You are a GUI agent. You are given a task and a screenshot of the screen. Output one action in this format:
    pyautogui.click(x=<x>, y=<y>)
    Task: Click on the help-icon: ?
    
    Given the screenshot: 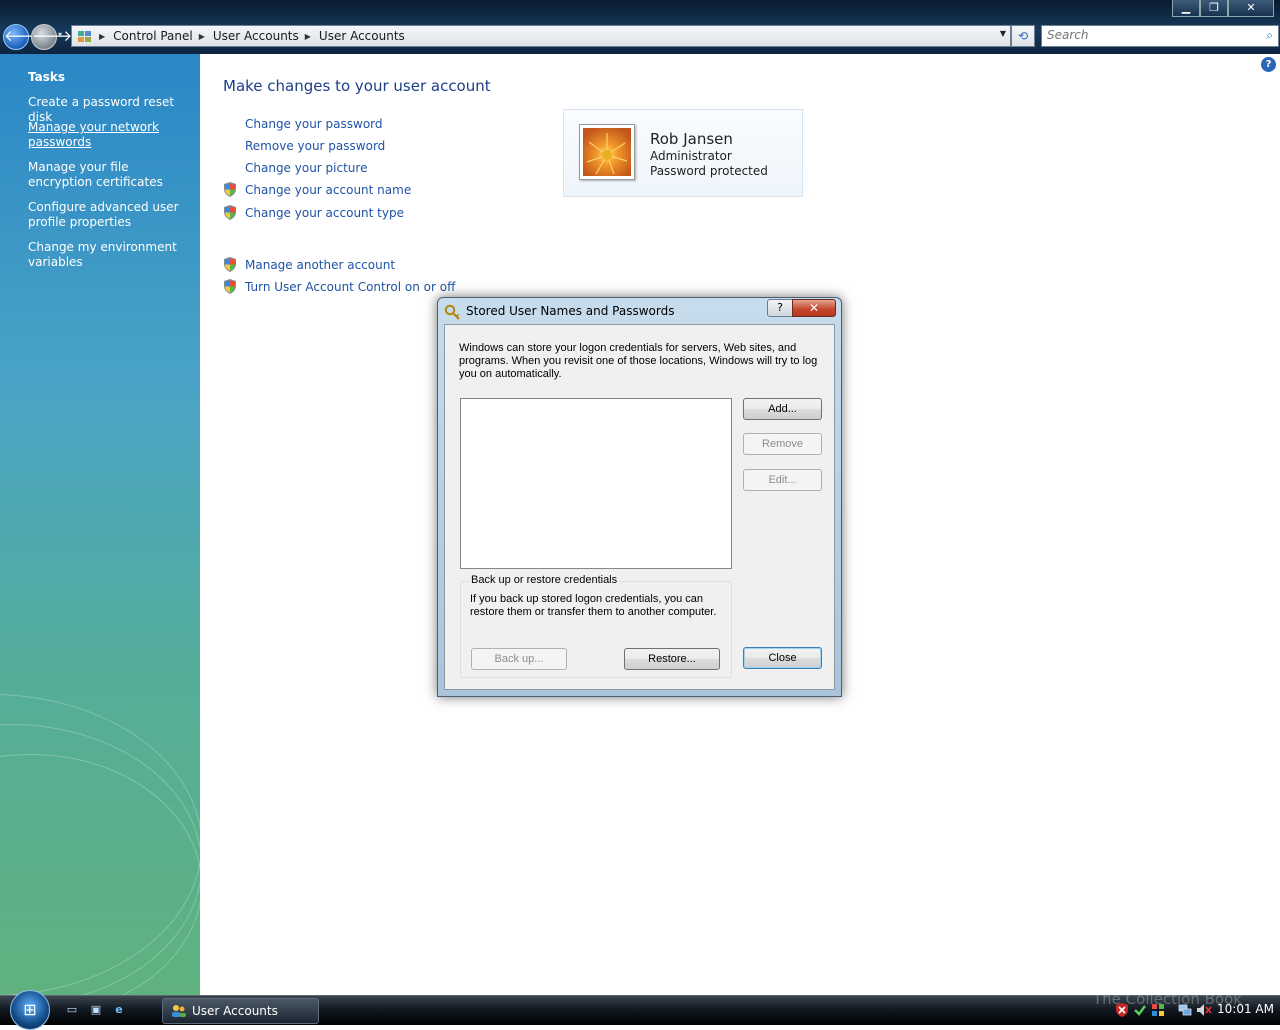 What is the action you would take?
    pyautogui.click(x=1268, y=64)
    